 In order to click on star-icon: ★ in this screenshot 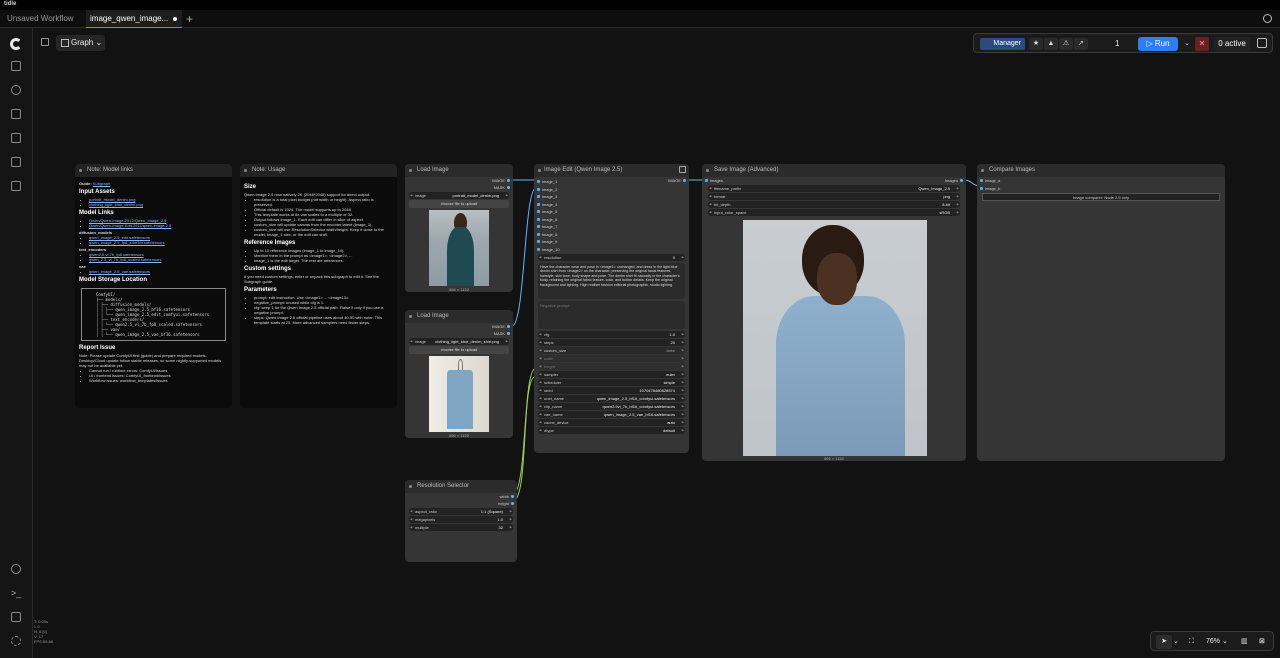, I will do `click(1036, 44)`.